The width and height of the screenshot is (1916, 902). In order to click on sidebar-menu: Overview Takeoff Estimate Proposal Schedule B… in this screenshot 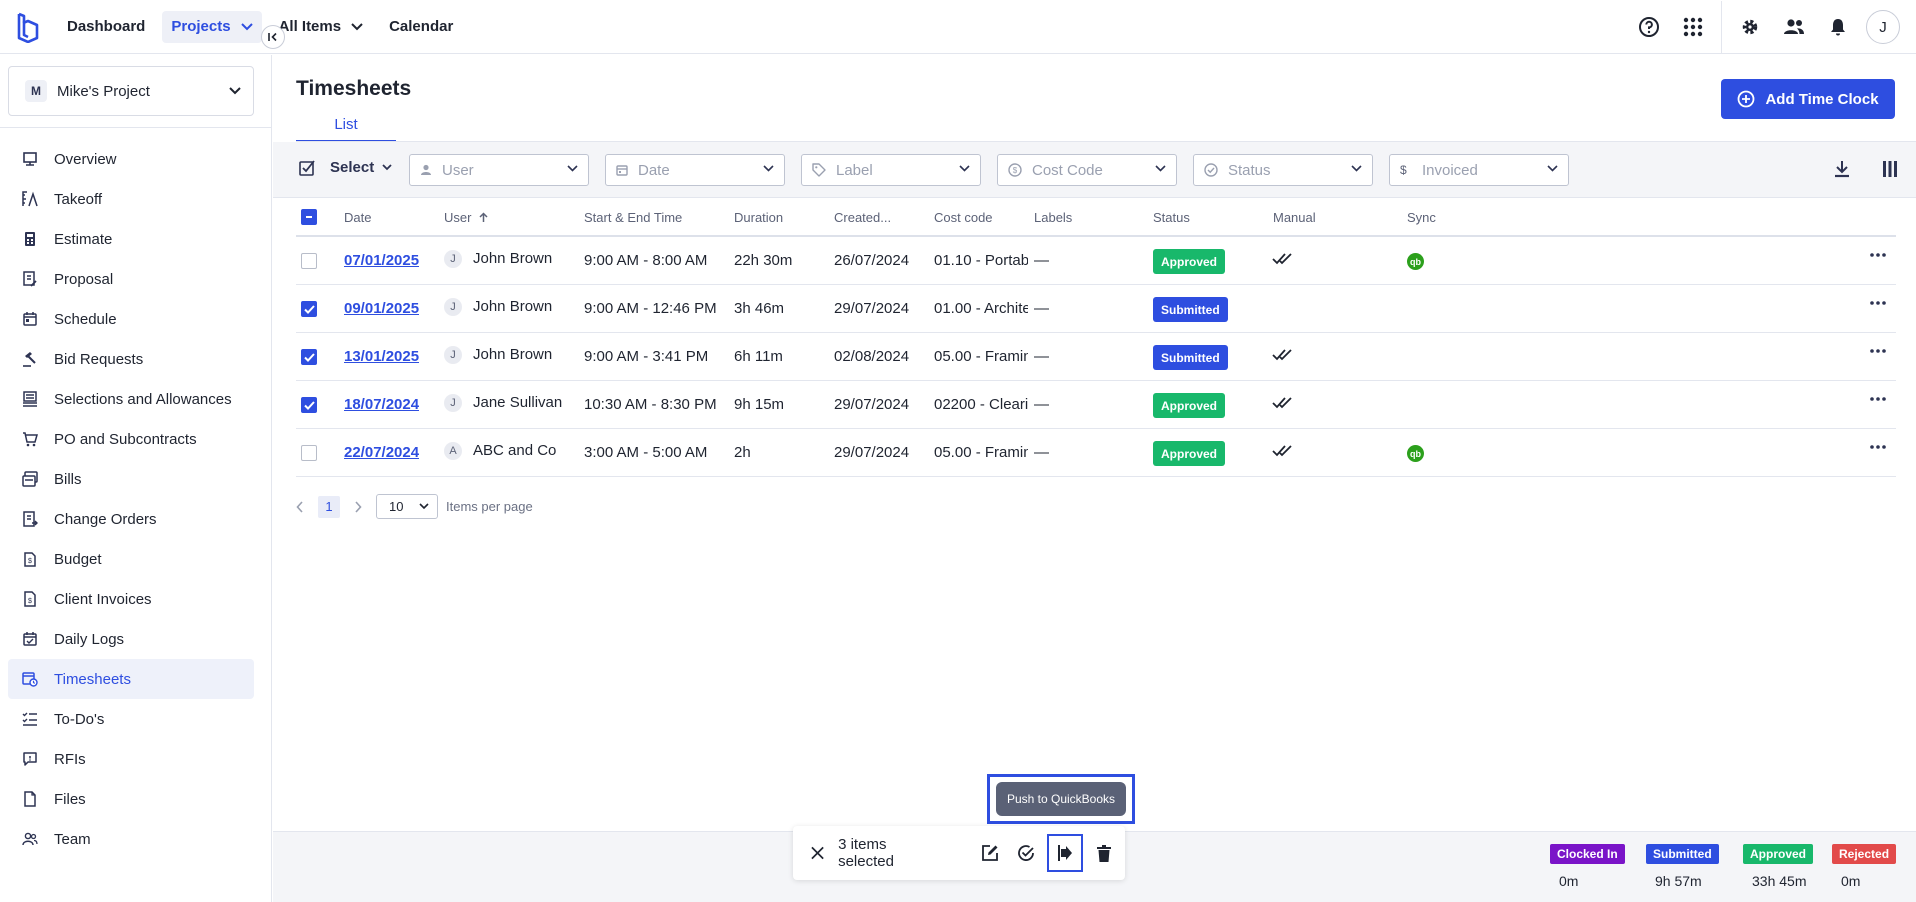, I will do `click(131, 499)`.